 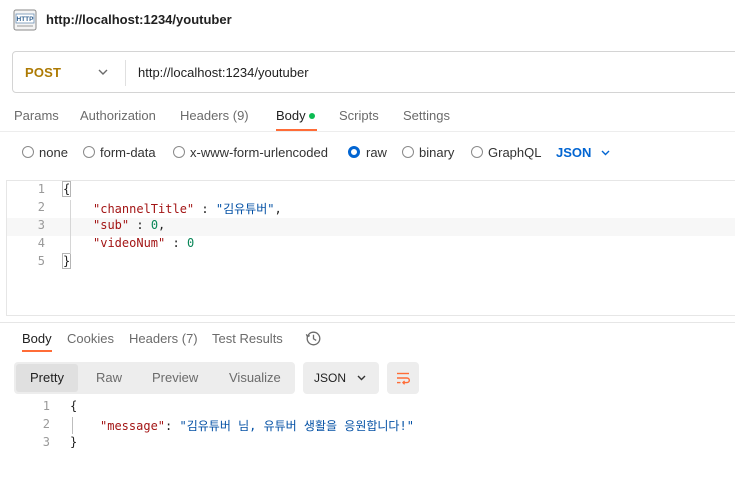 I want to click on response-format-label: JSON, so click(x=330, y=378).